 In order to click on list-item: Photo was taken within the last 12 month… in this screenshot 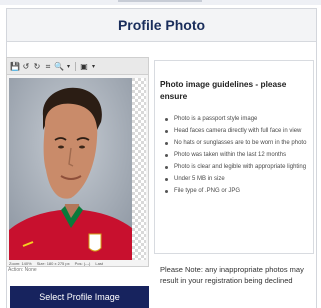, I will do `click(236, 155)`.